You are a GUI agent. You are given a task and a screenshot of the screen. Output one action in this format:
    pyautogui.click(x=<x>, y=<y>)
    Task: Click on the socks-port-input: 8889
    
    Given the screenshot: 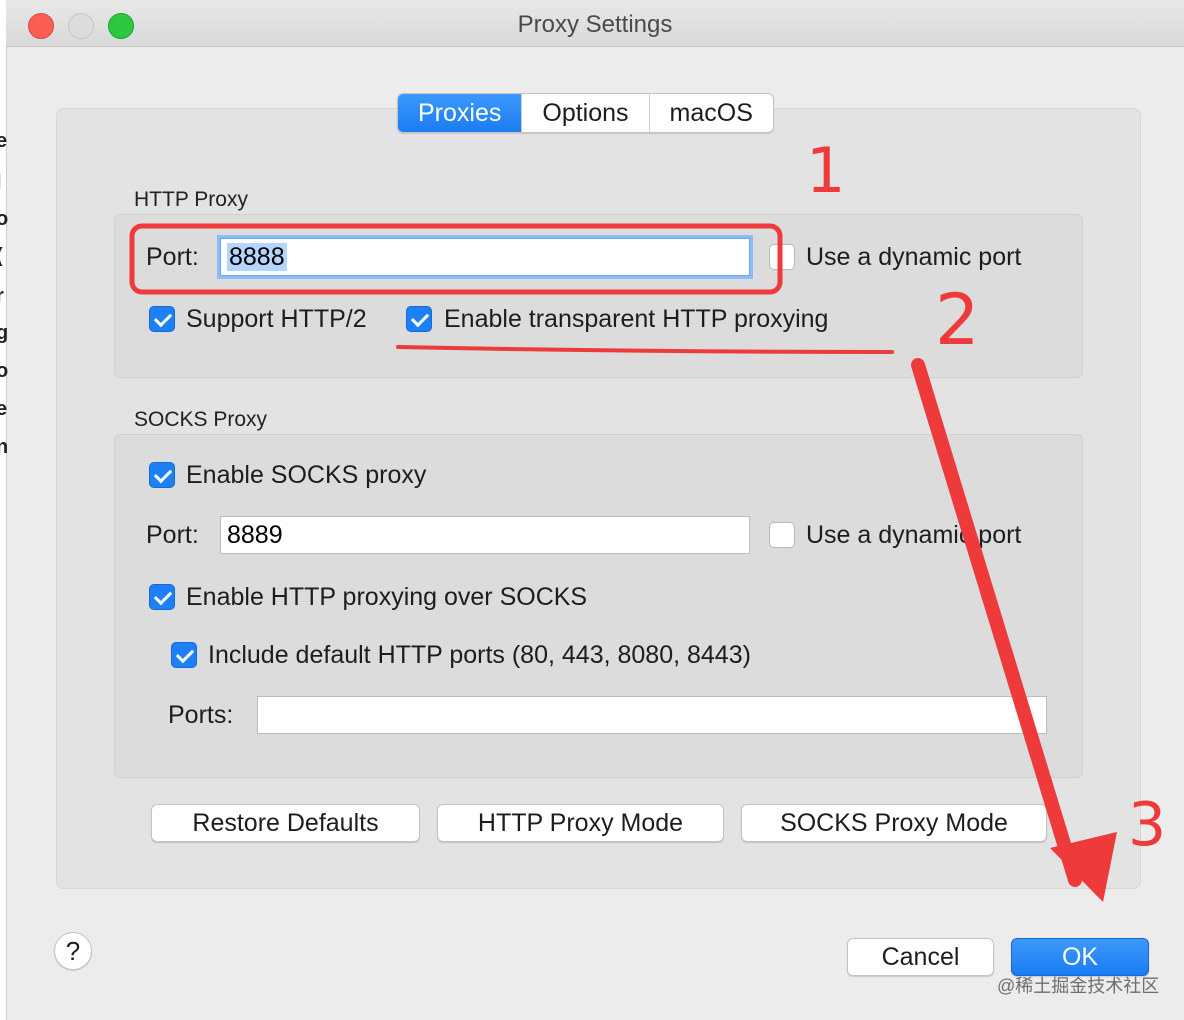 What is the action you would take?
    pyautogui.click(x=485, y=535)
    